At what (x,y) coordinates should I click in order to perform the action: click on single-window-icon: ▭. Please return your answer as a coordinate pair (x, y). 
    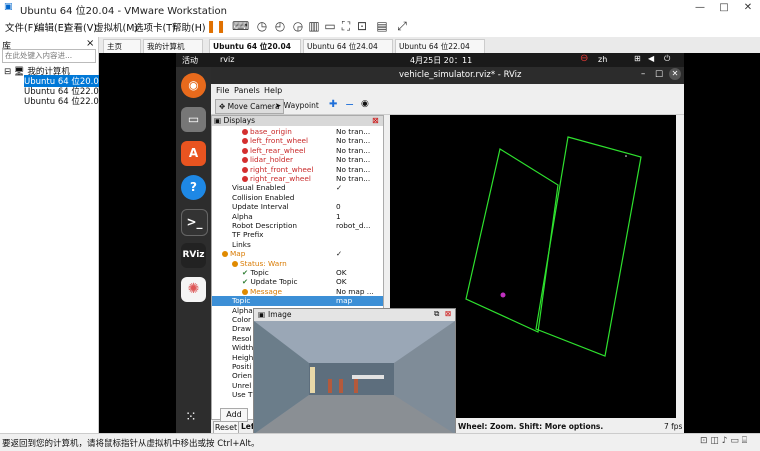
    Looking at the image, I should click on (330, 26).